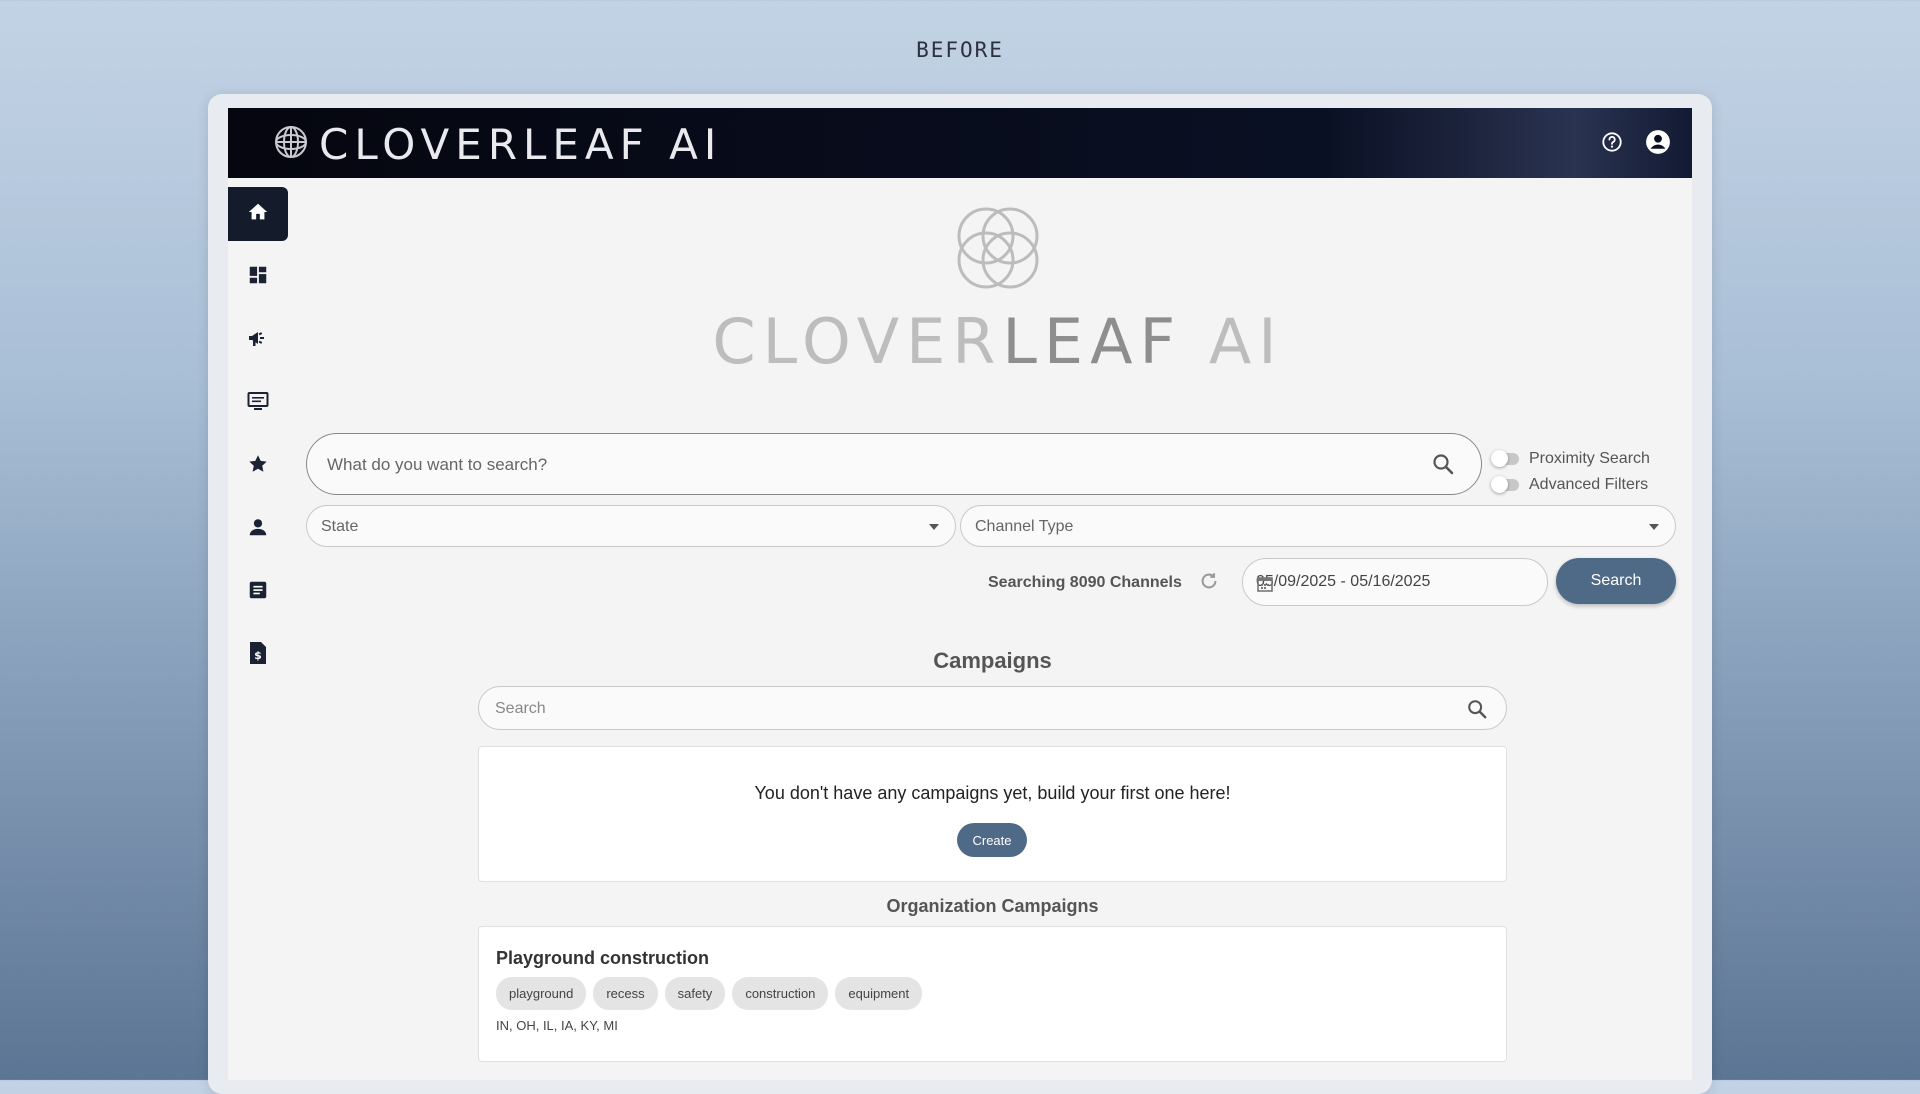 This screenshot has height=1094, width=1920. I want to click on sidebar-item-home, so click(258, 214).